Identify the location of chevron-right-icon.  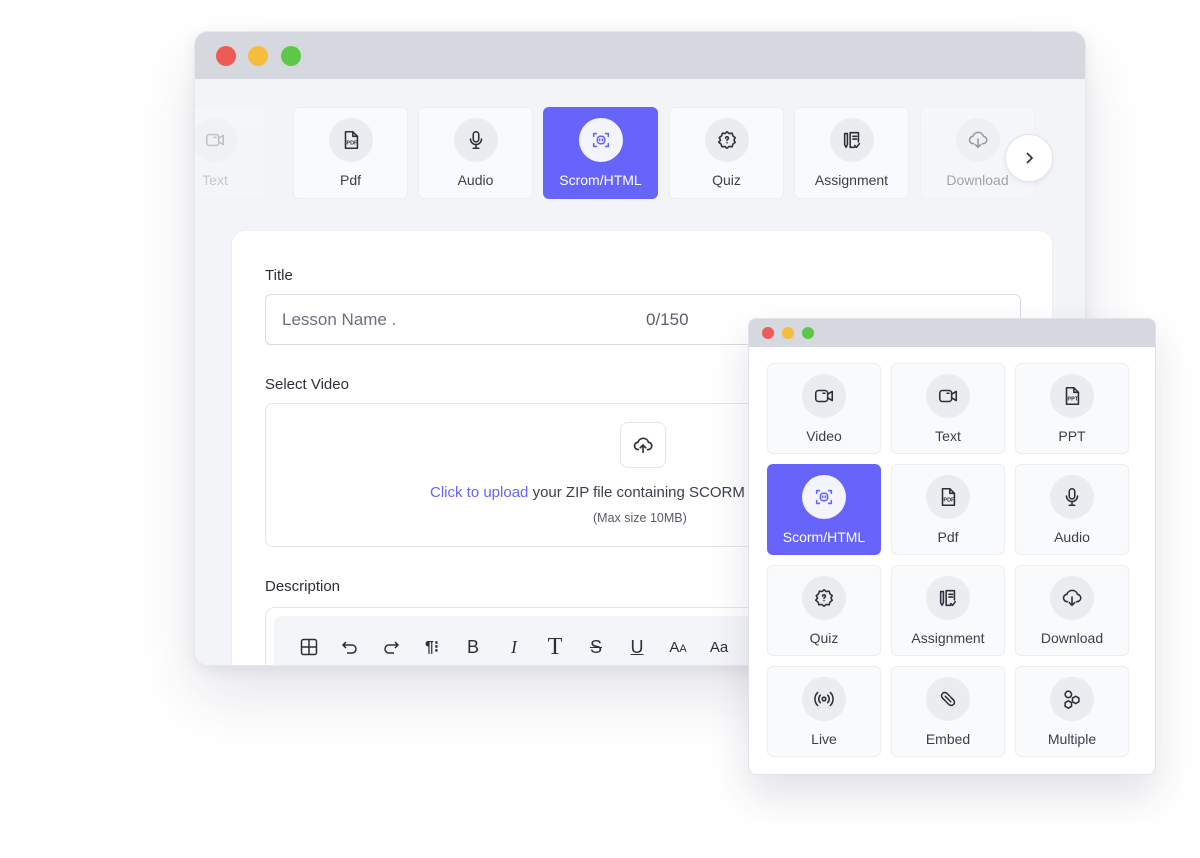
(1030, 158).